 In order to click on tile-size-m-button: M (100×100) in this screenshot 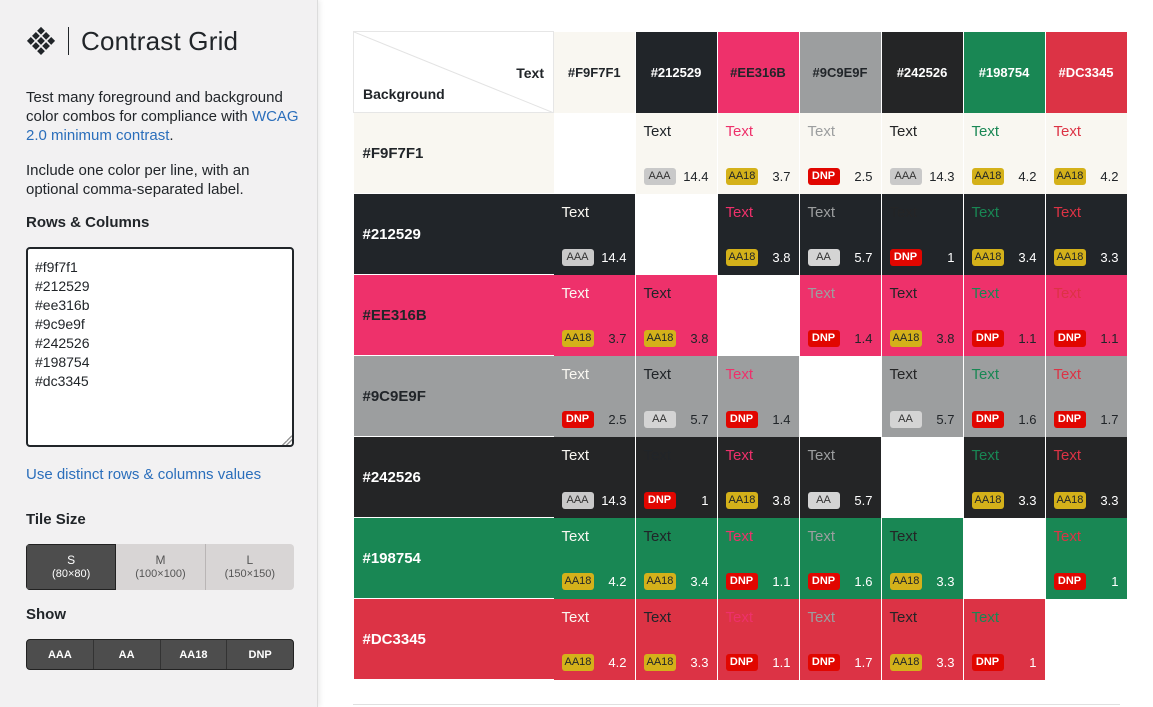, I will do `click(161, 567)`.